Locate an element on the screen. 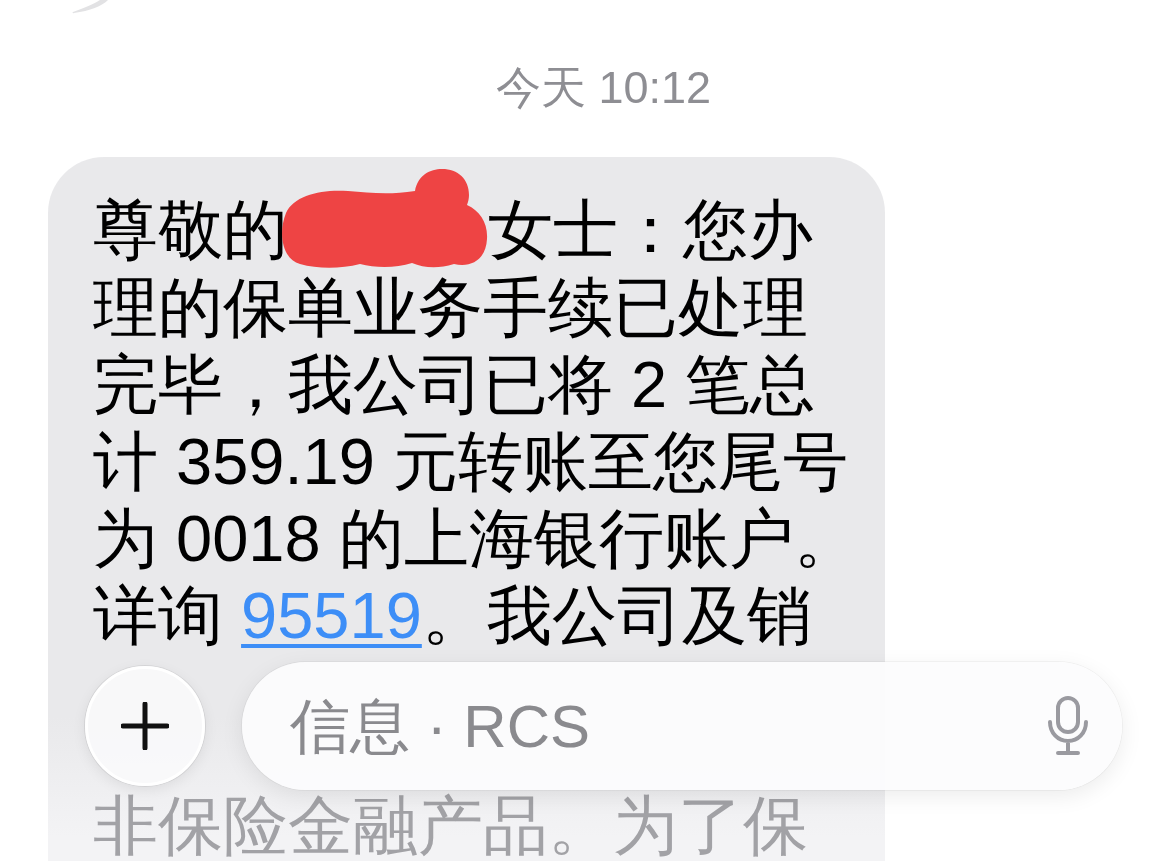 The width and height of the screenshot is (1151, 861). timestamp: 今天 10:12 is located at coordinates (603, 88).